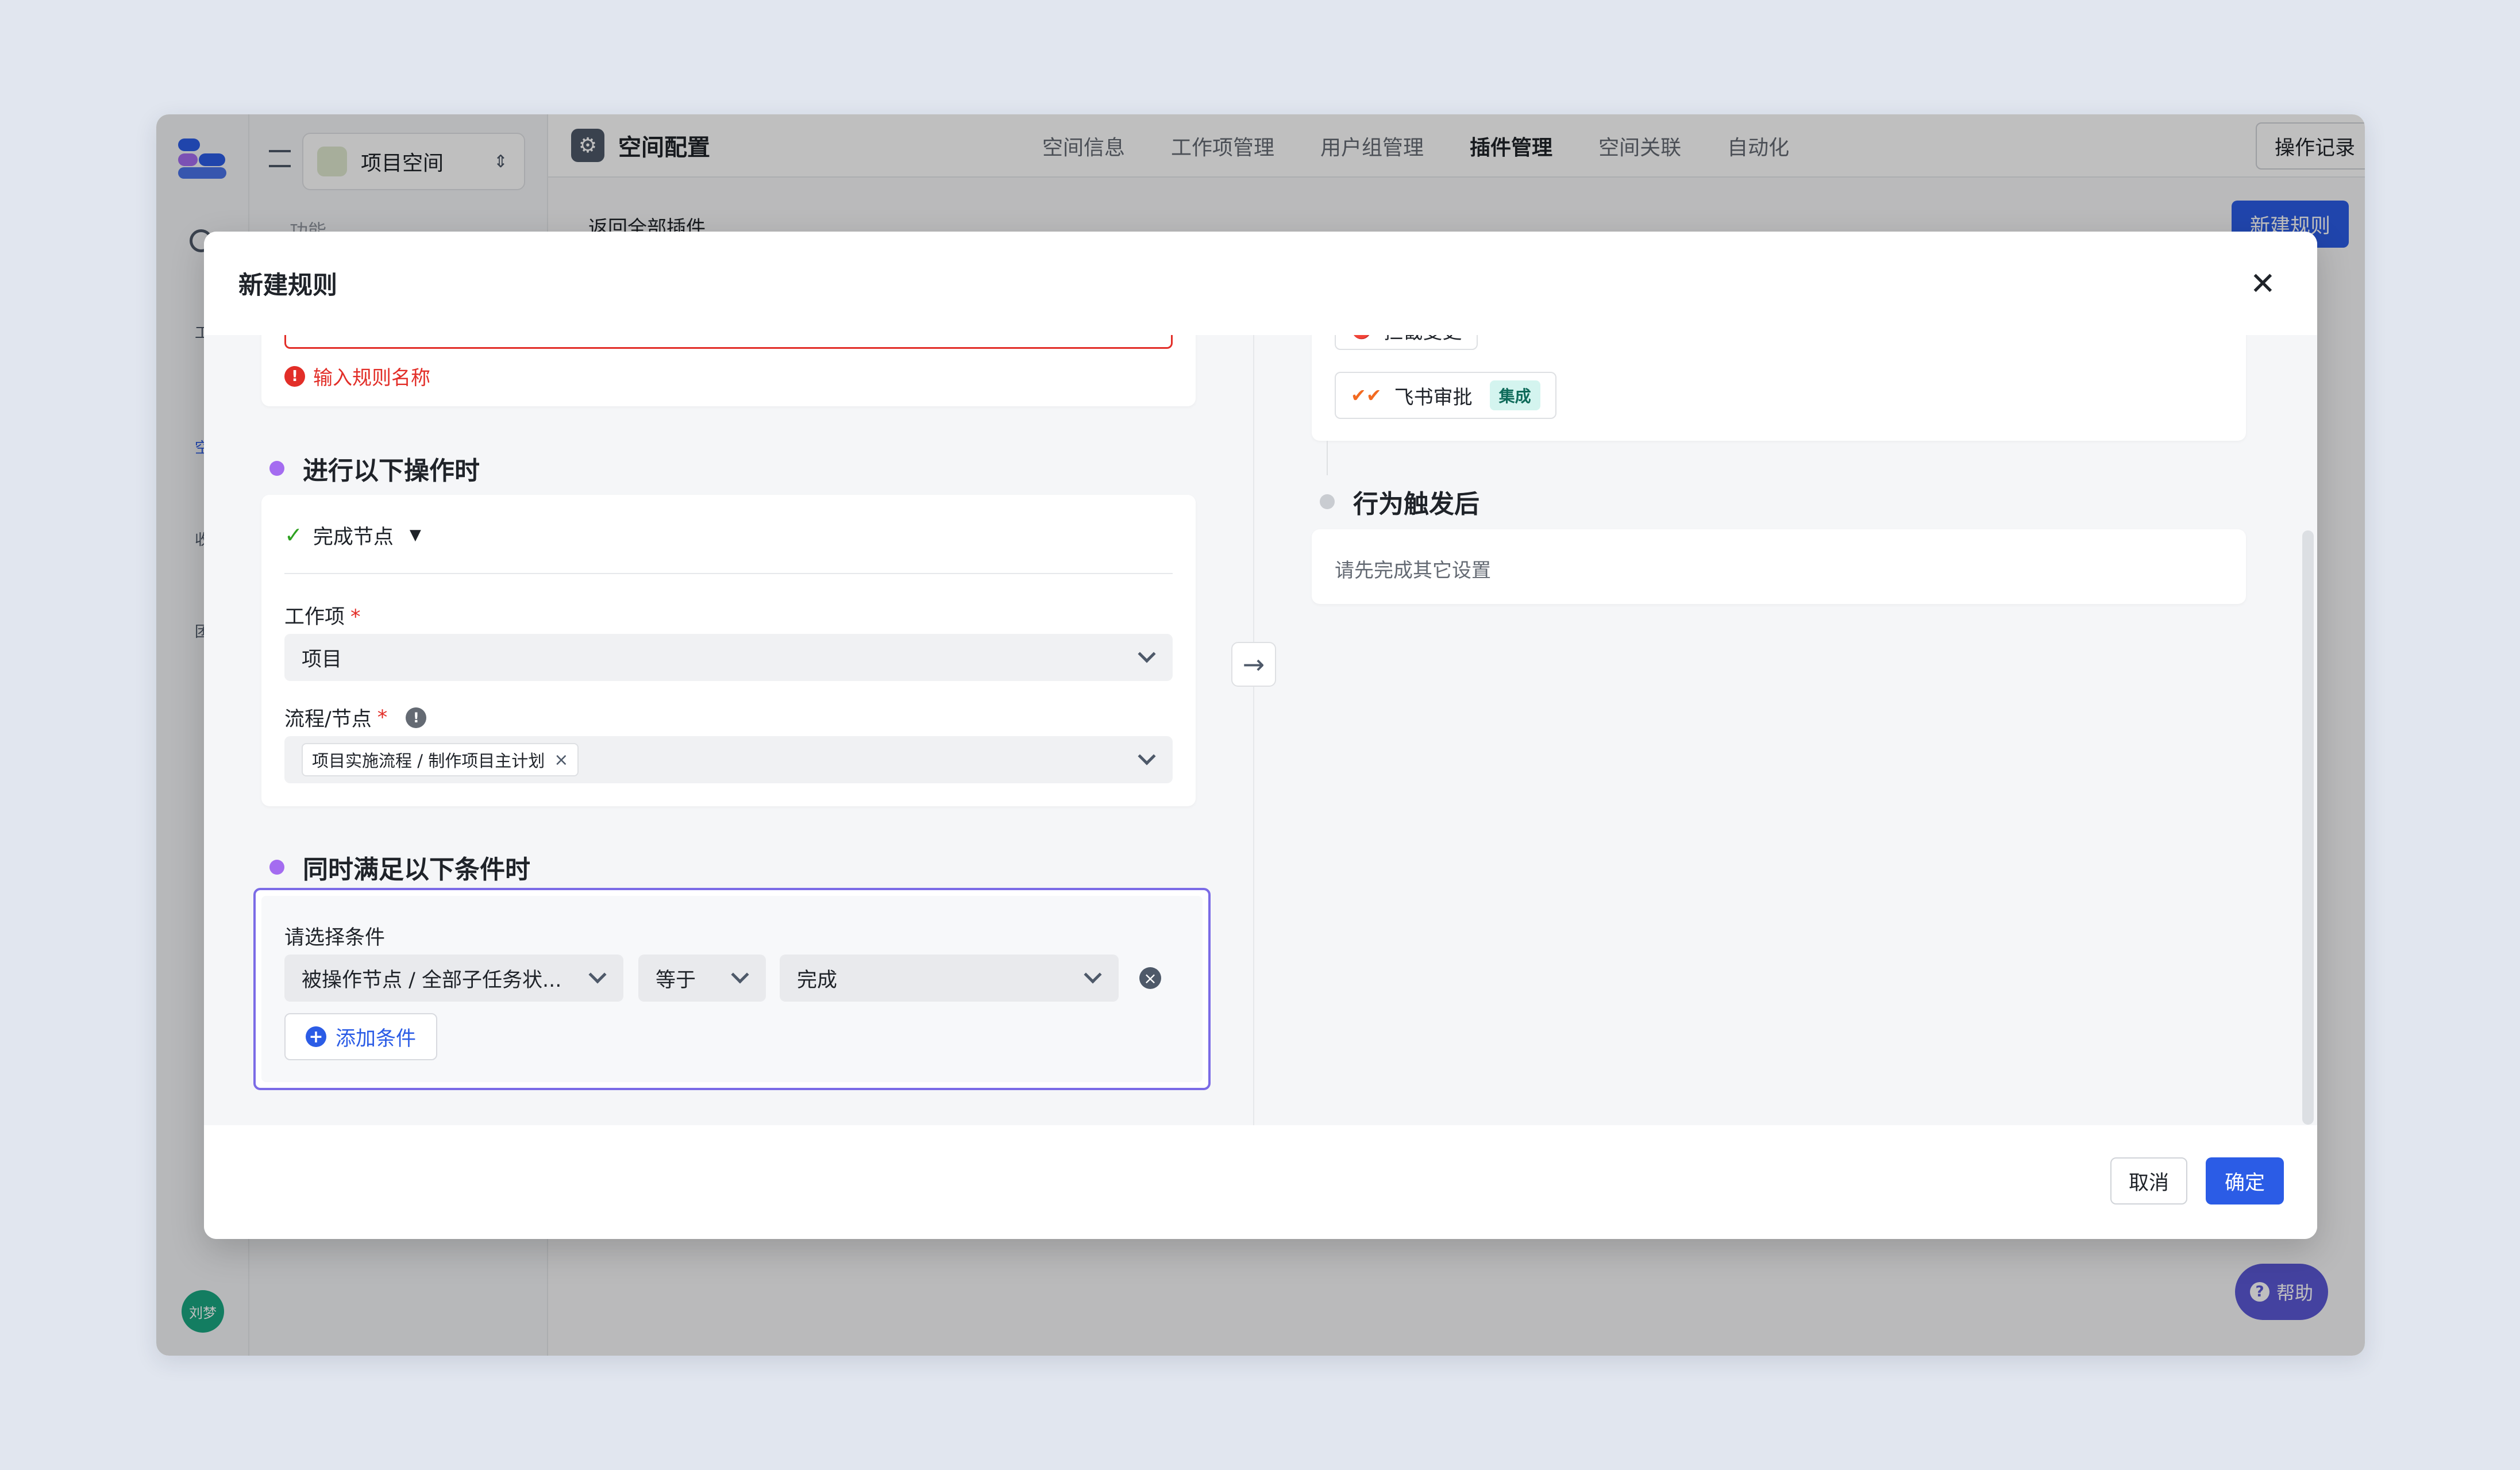 This screenshot has width=2520, height=1470. I want to click on cancel-button: 取消, so click(2148, 1181).